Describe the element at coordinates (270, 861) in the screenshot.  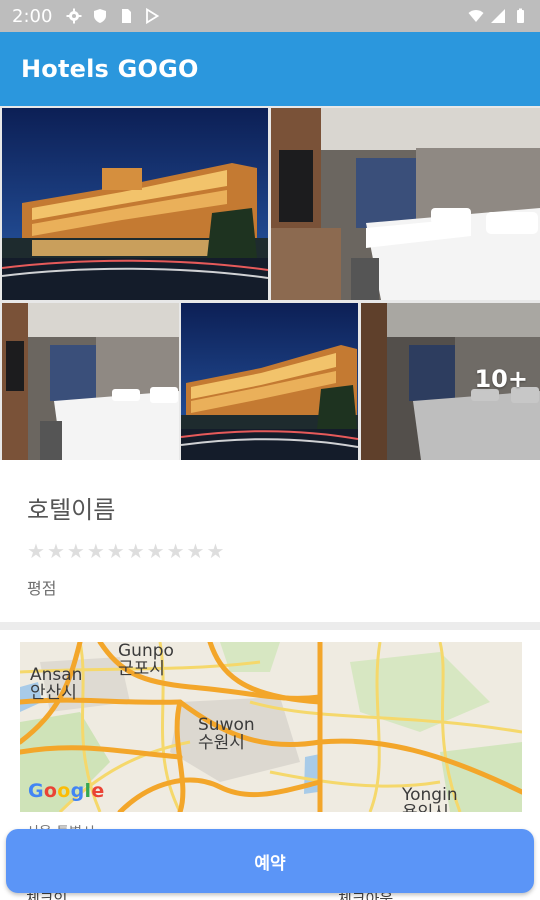
I see `reserve-button: 예약` at that location.